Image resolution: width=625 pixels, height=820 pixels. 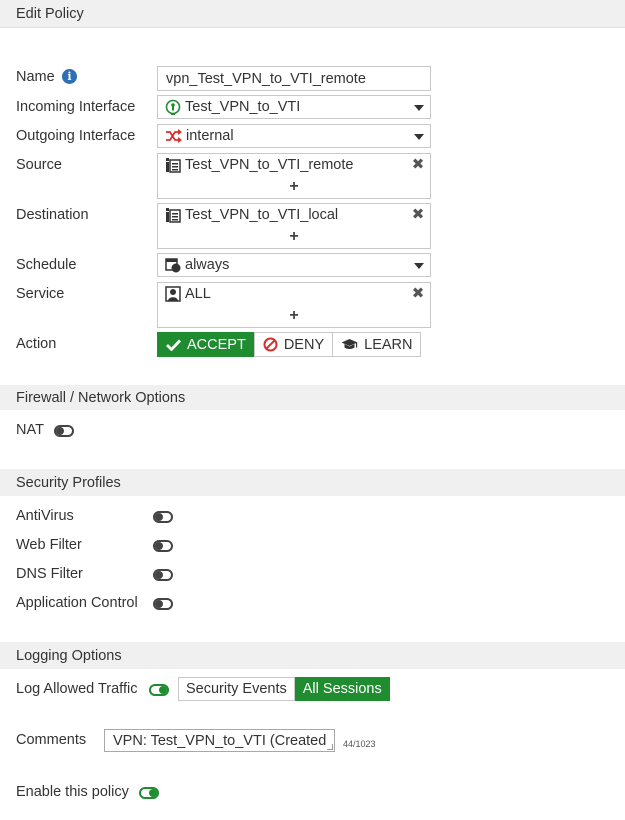 I want to click on incoming-interface-select: Test_VPN_to_VTI, so click(x=294, y=107).